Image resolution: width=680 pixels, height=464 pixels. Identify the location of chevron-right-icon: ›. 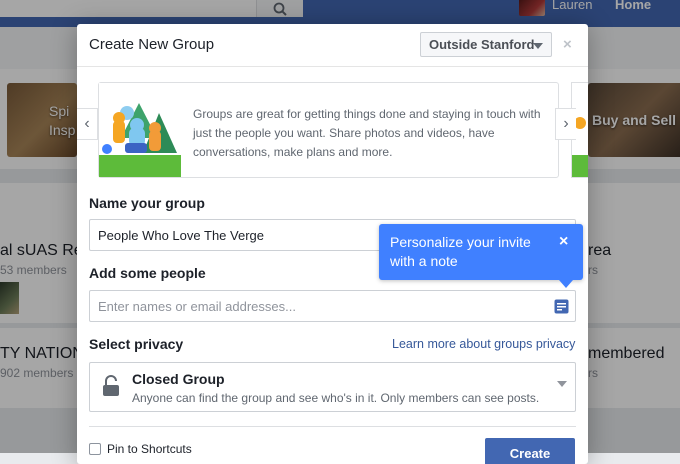
(566, 123).